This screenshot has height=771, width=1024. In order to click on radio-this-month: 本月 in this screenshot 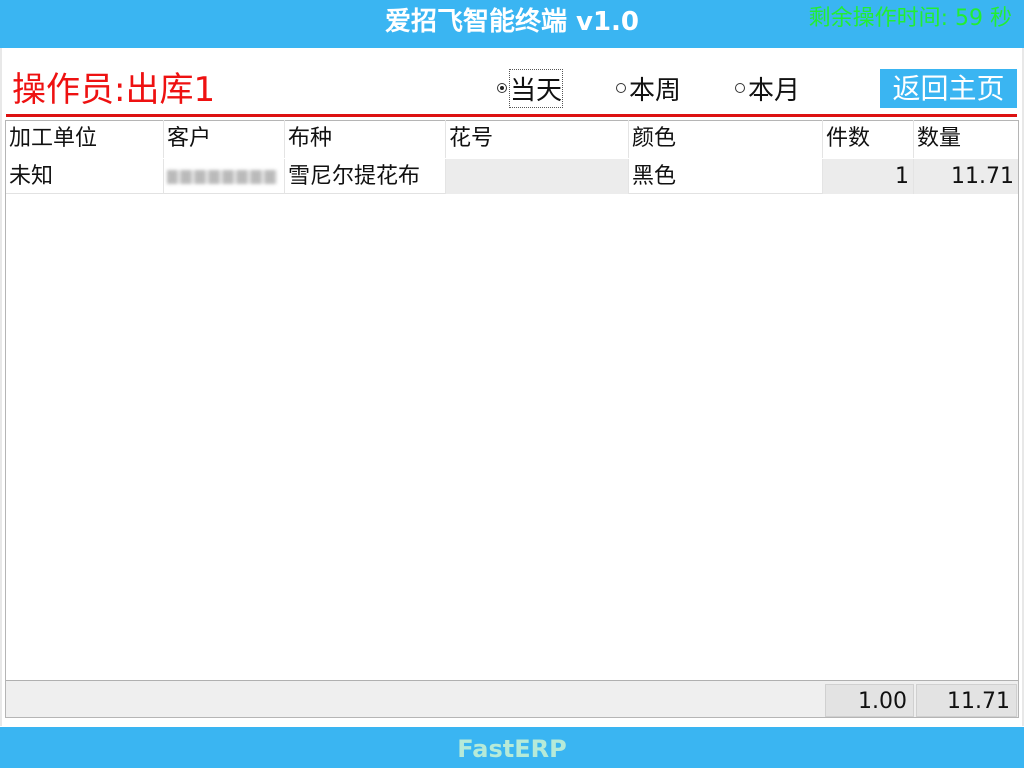, I will do `click(767, 88)`.